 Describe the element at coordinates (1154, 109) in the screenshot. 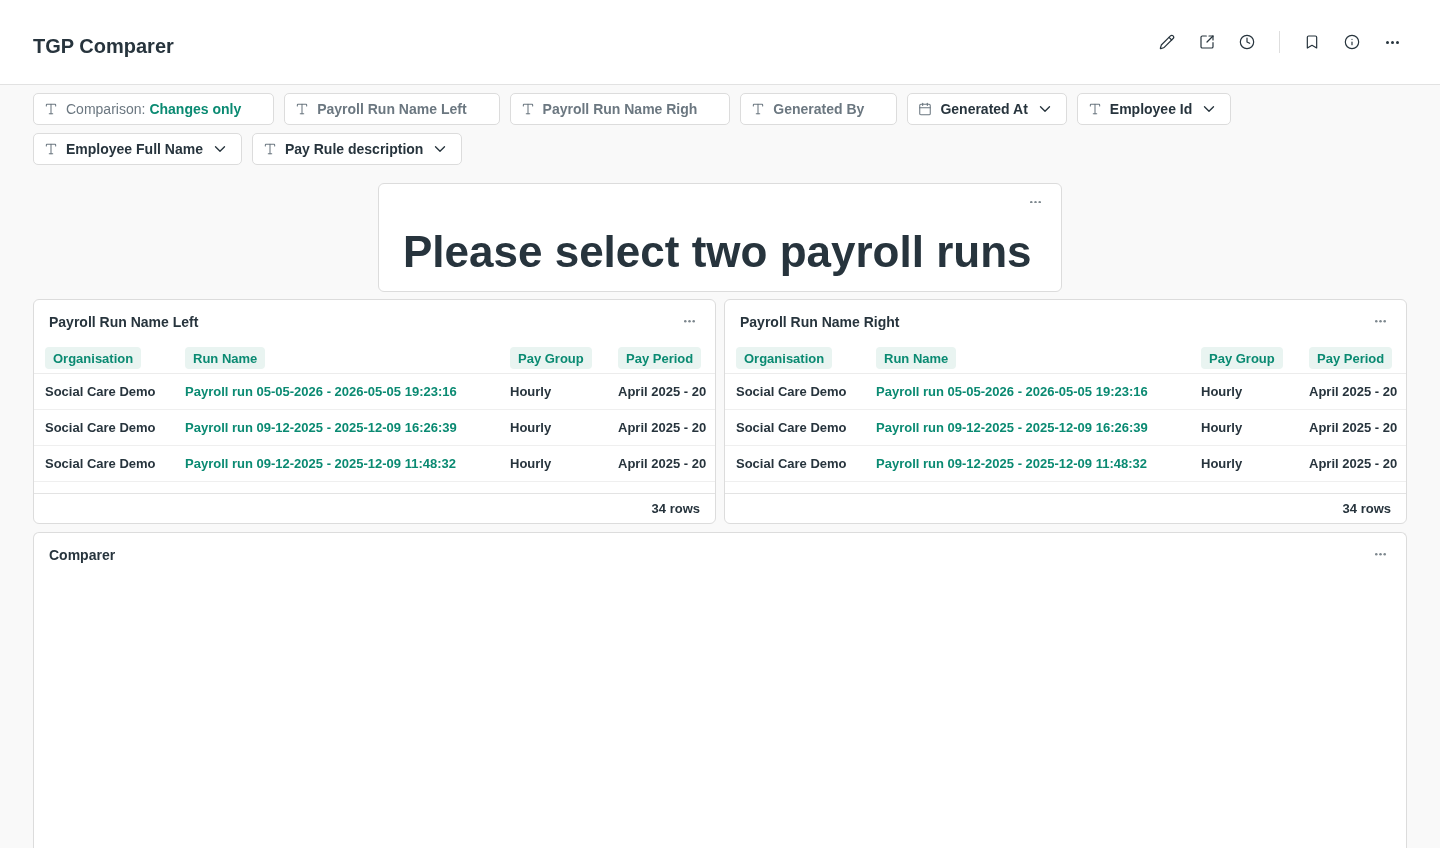

I see `filter-button: Employee Id` at that location.